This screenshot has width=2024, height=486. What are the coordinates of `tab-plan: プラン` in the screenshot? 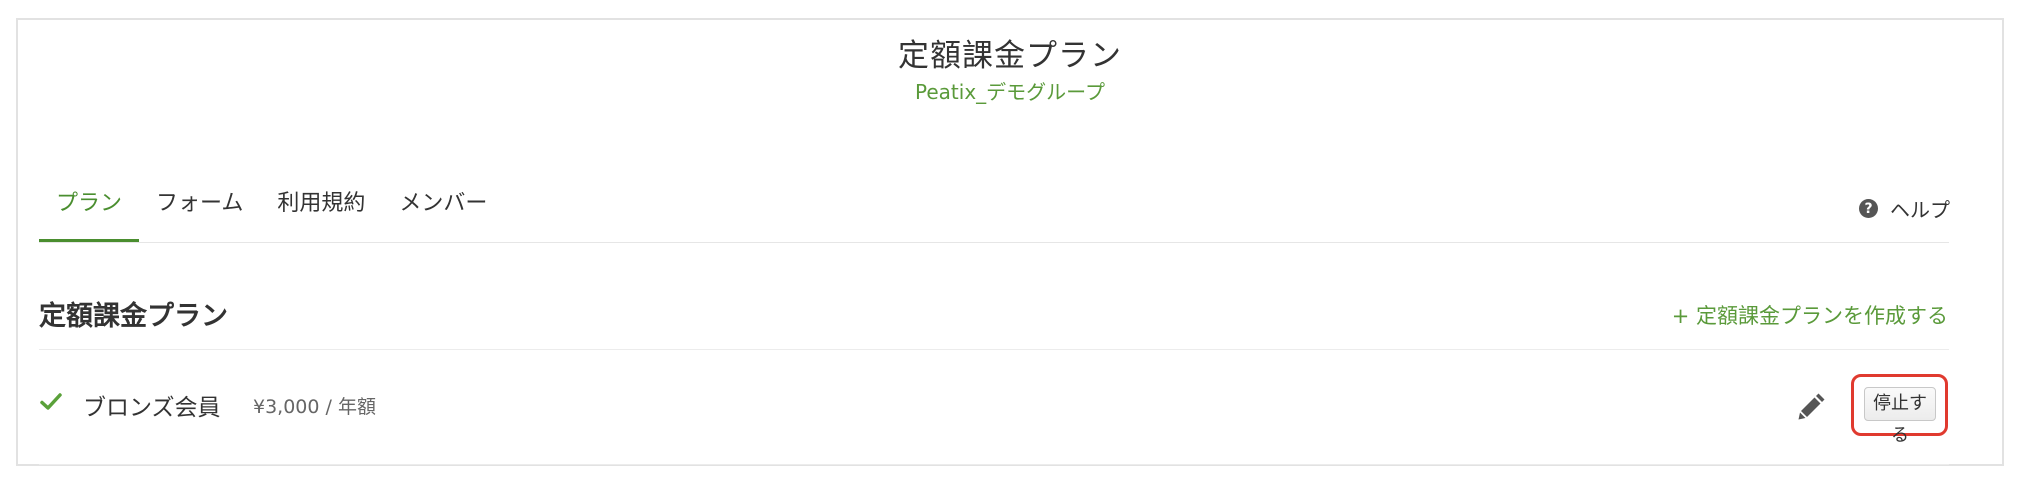 It's located at (89, 207).